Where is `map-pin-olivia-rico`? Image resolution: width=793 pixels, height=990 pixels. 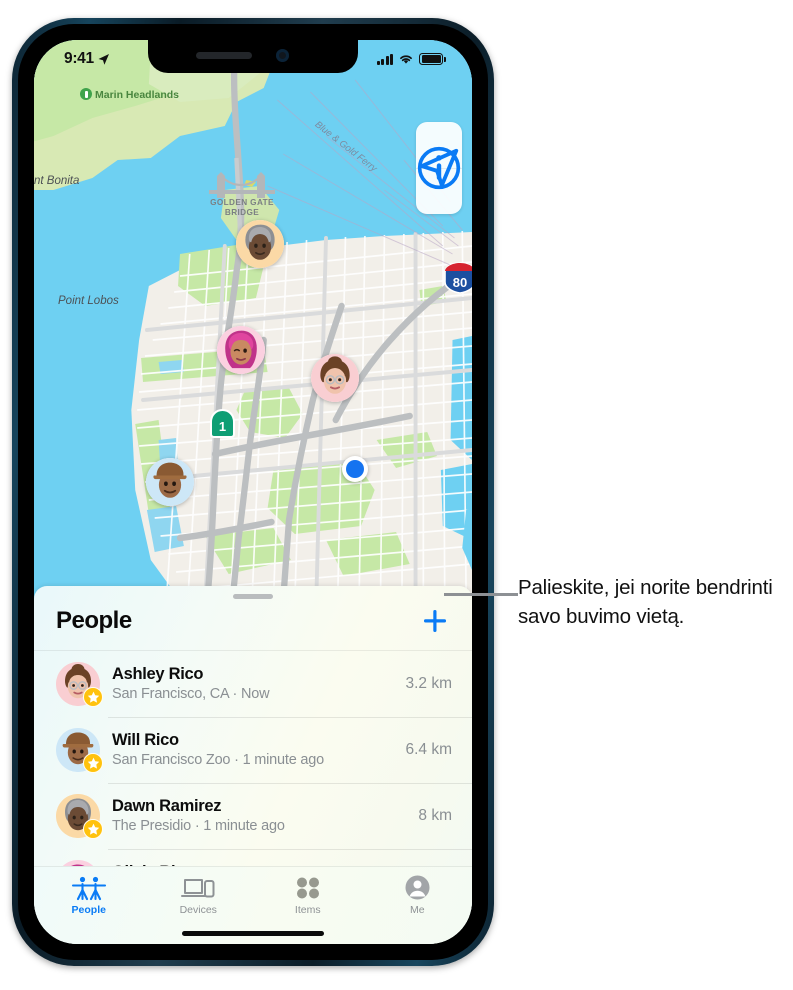 map-pin-olivia-rico is located at coordinates (241, 350).